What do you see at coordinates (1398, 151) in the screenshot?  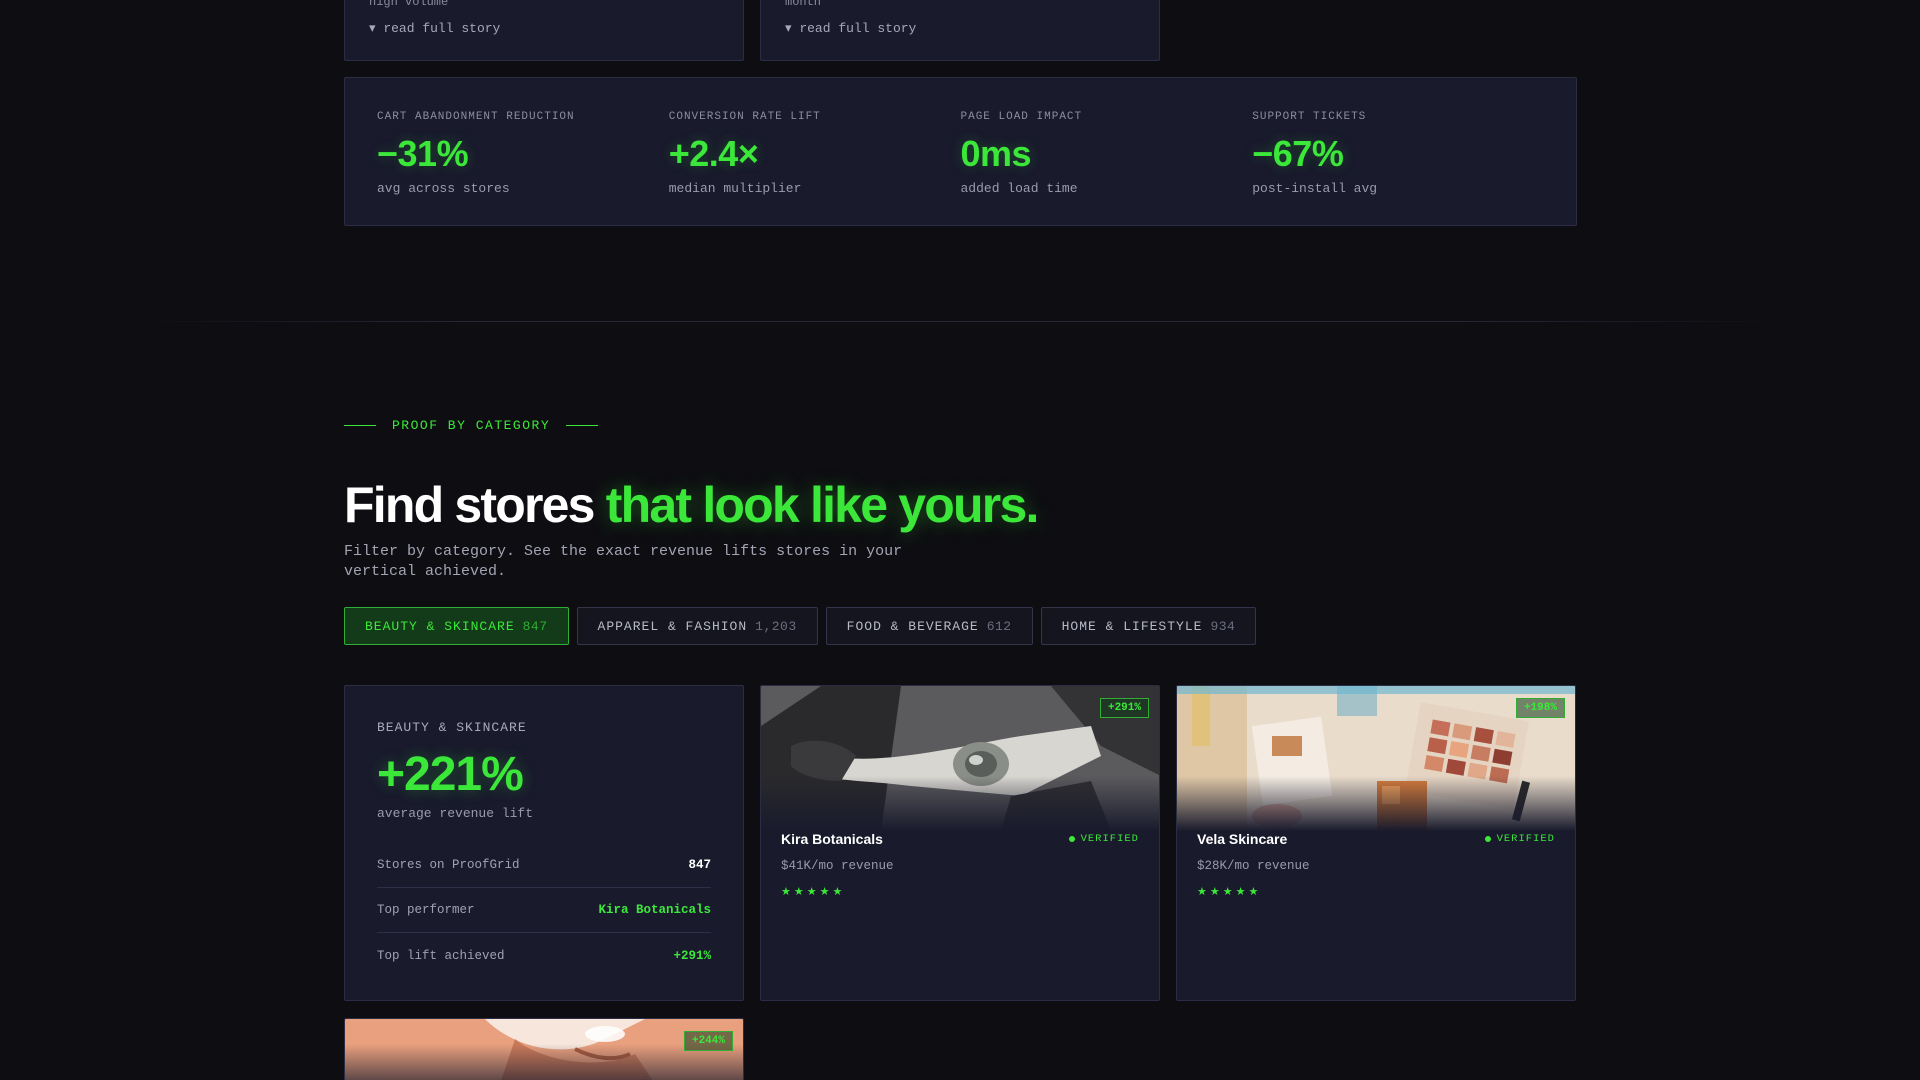 I see `stat-support-tickets: SUPPORT TICKETS −67% post-install avg` at bounding box center [1398, 151].